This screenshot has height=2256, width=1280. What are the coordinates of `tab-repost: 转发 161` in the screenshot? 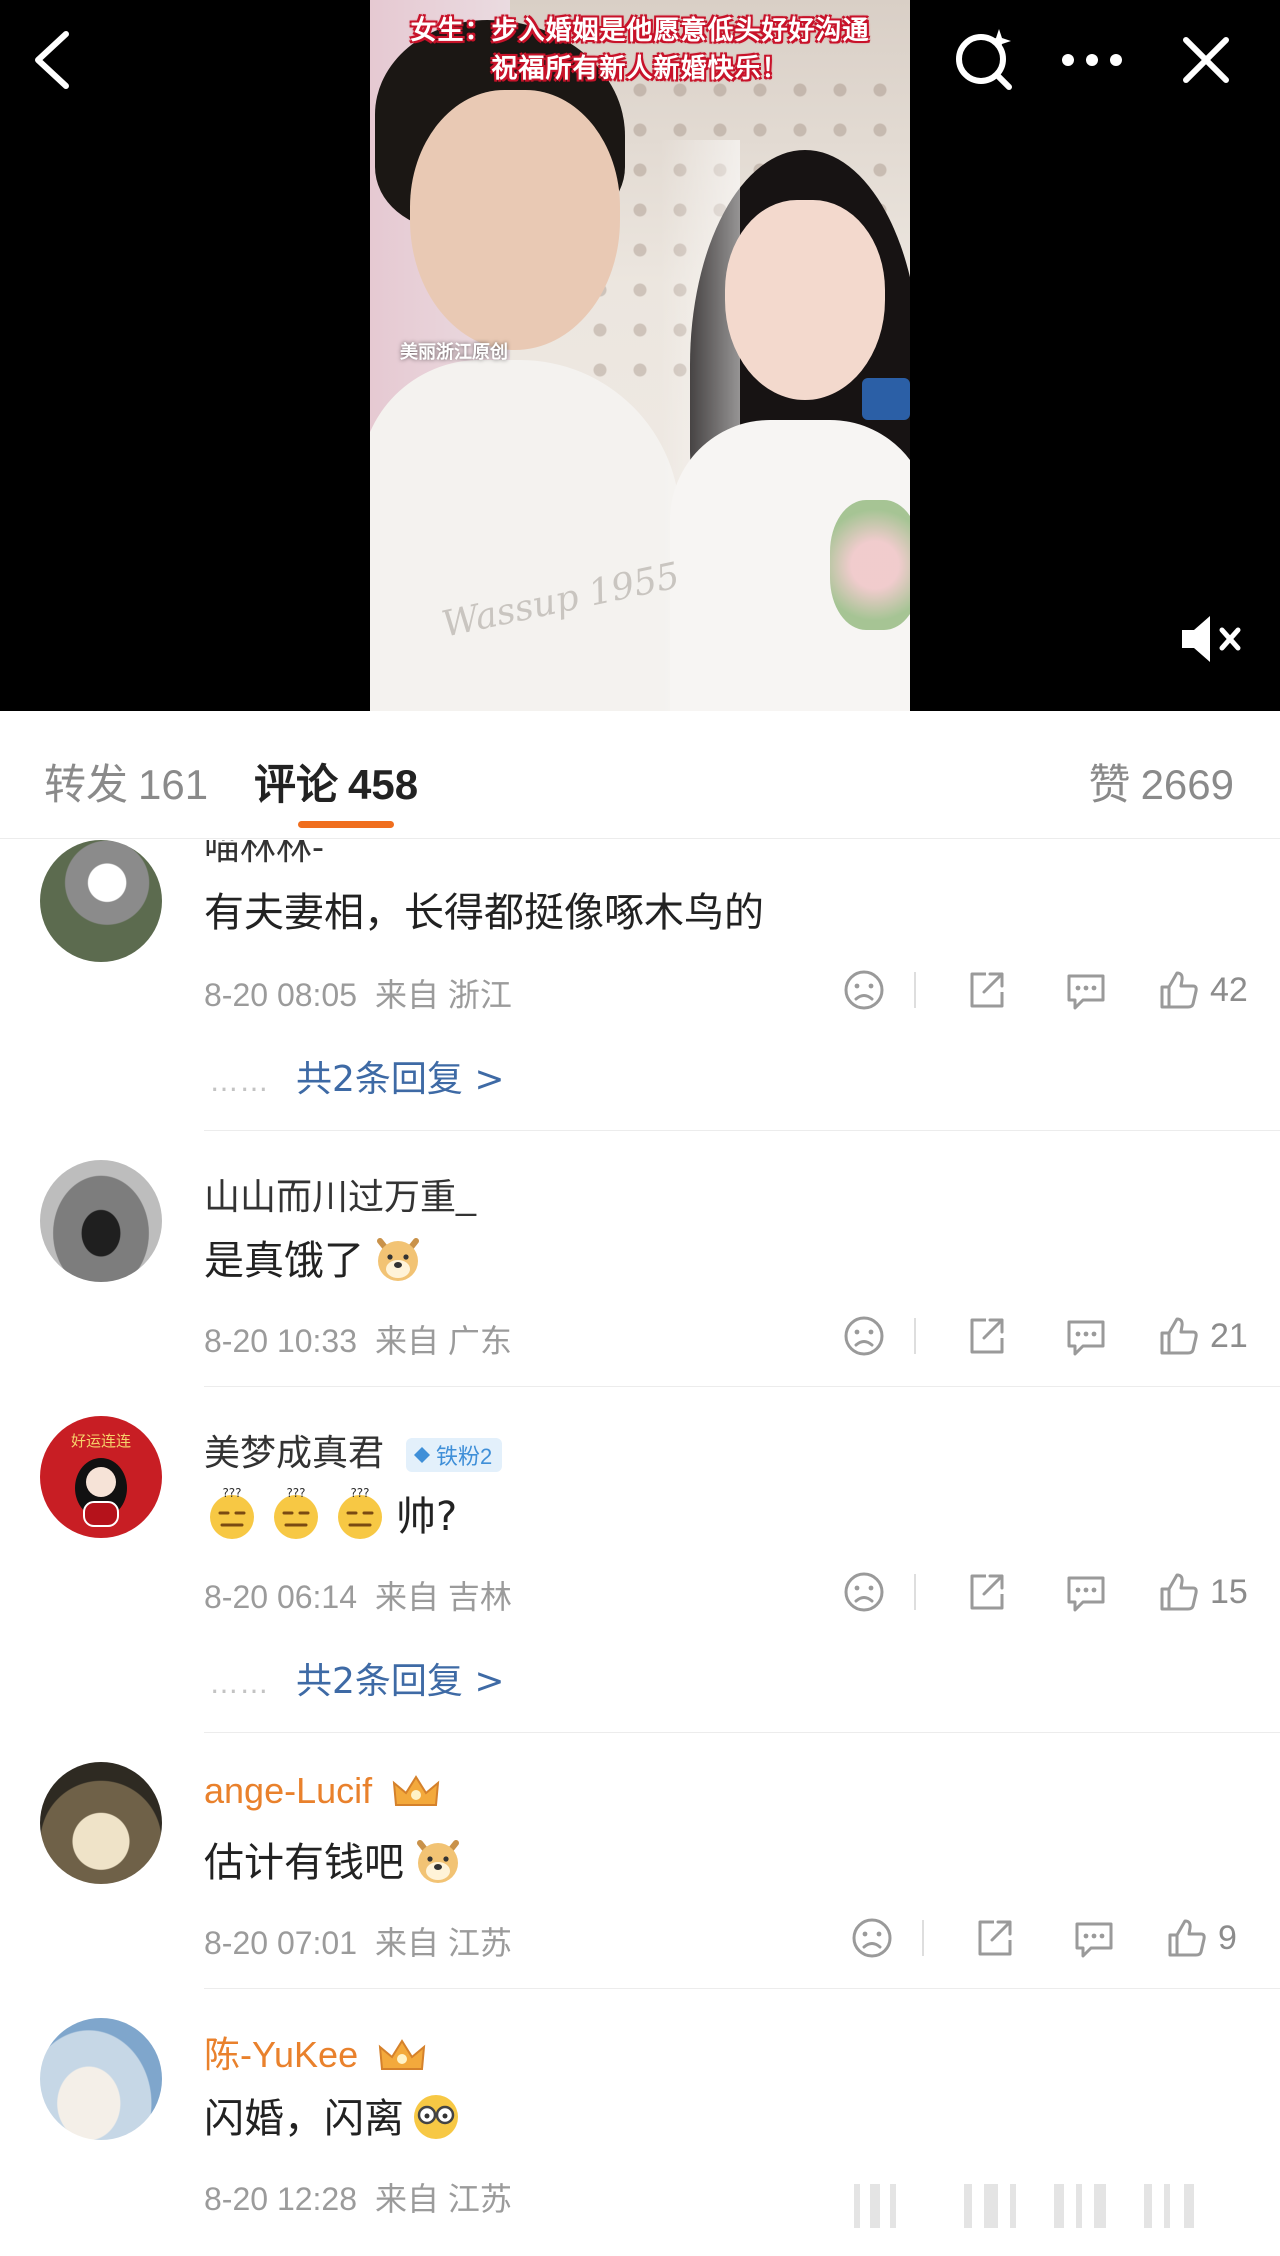 It's located at (126, 781).